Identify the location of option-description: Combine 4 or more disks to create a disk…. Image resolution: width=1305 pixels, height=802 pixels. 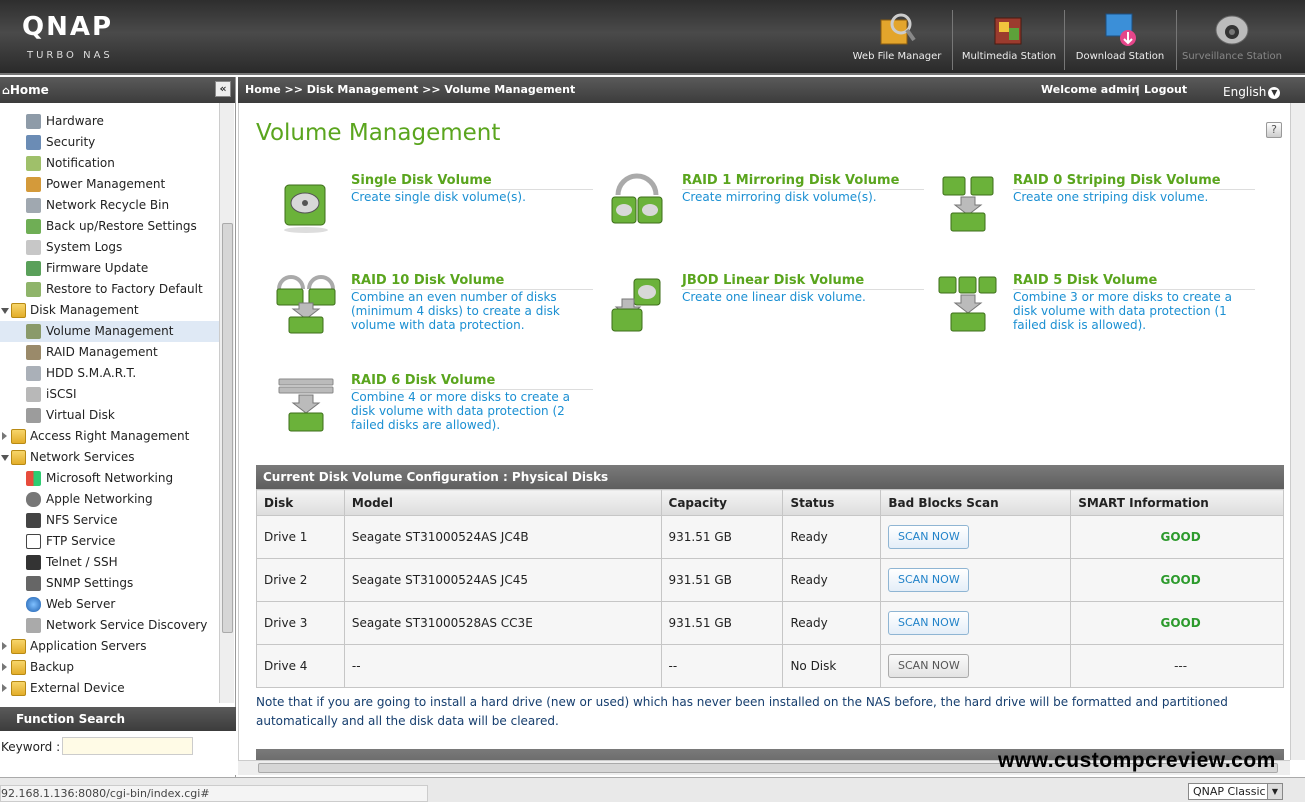
(471, 411).